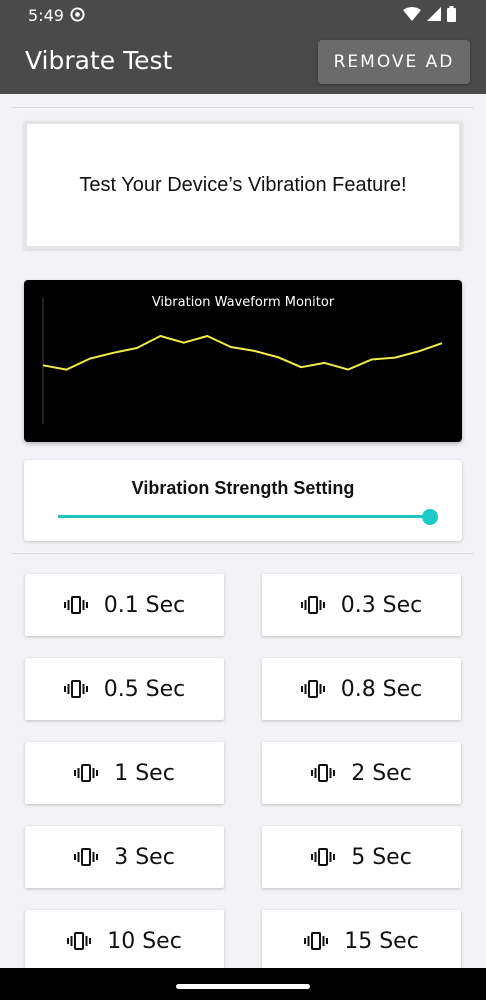 This screenshot has height=1000, width=486. Describe the element at coordinates (381, 941) in the screenshot. I see `vibrate-button-label: 15 Sec` at that location.